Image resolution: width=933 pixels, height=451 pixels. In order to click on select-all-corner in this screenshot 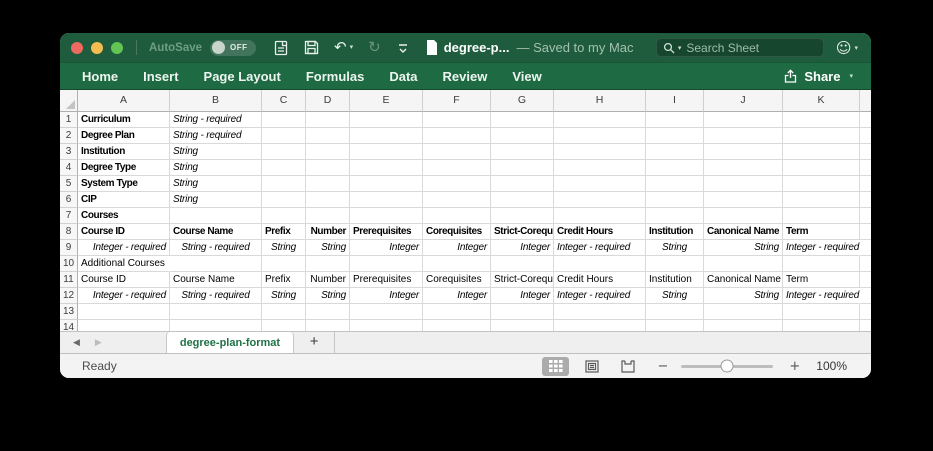, I will do `click(69, 101)`.